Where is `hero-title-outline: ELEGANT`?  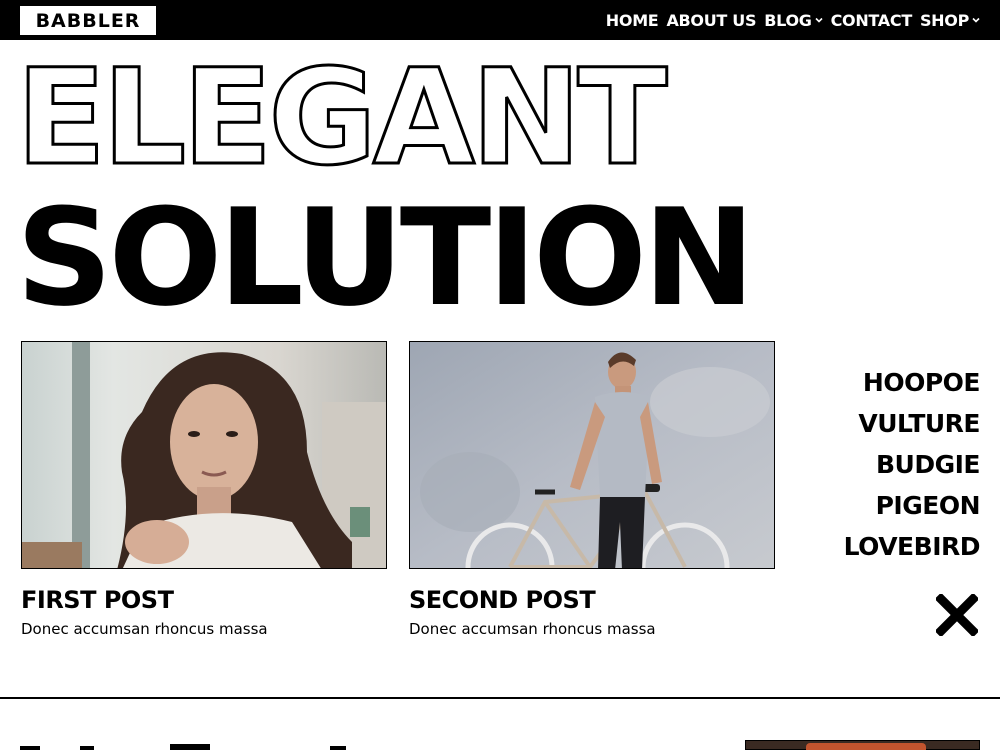 hero-title-outline: ELEGANT is located at coordinates (341, 118).